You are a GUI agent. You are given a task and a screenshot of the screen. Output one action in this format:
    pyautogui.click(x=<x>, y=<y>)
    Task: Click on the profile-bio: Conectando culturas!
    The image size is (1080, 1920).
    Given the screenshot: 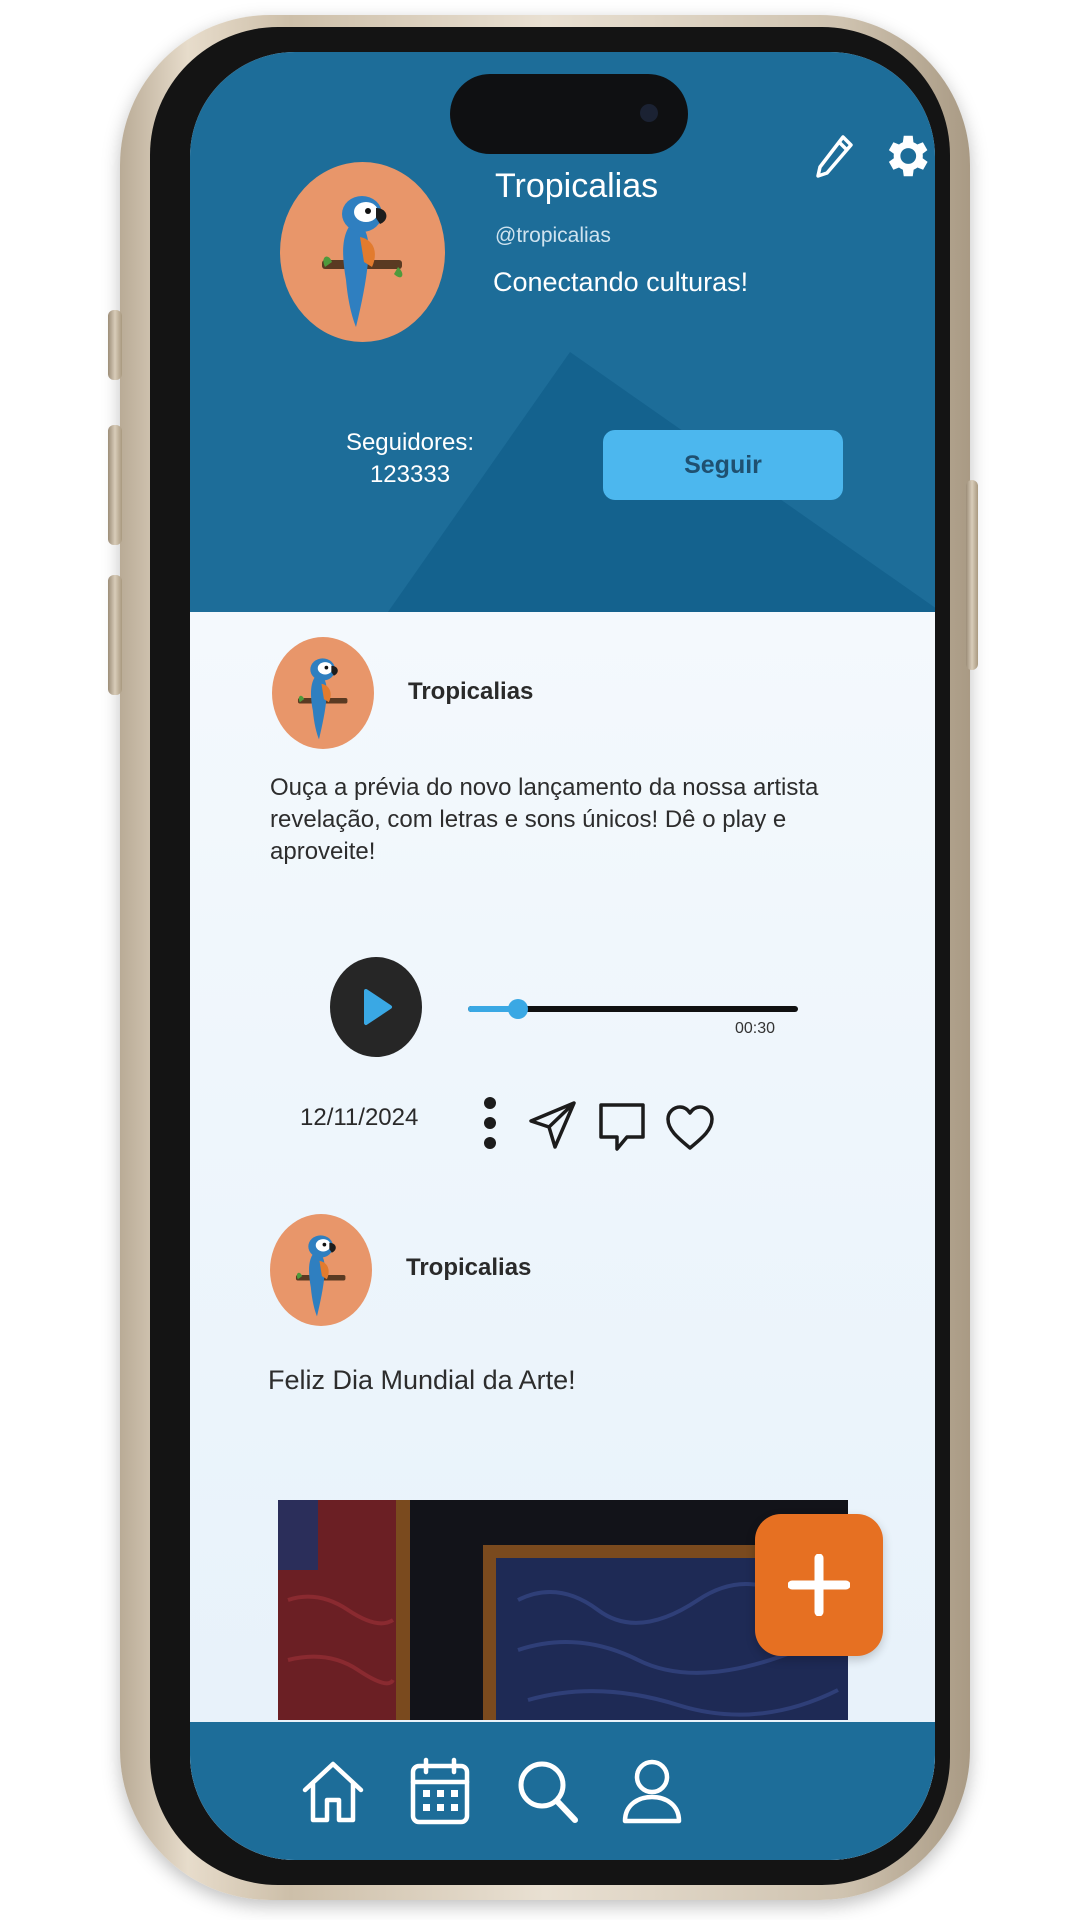 What is the action you would take?
    pyautogui.click(x=621, y=282)
    